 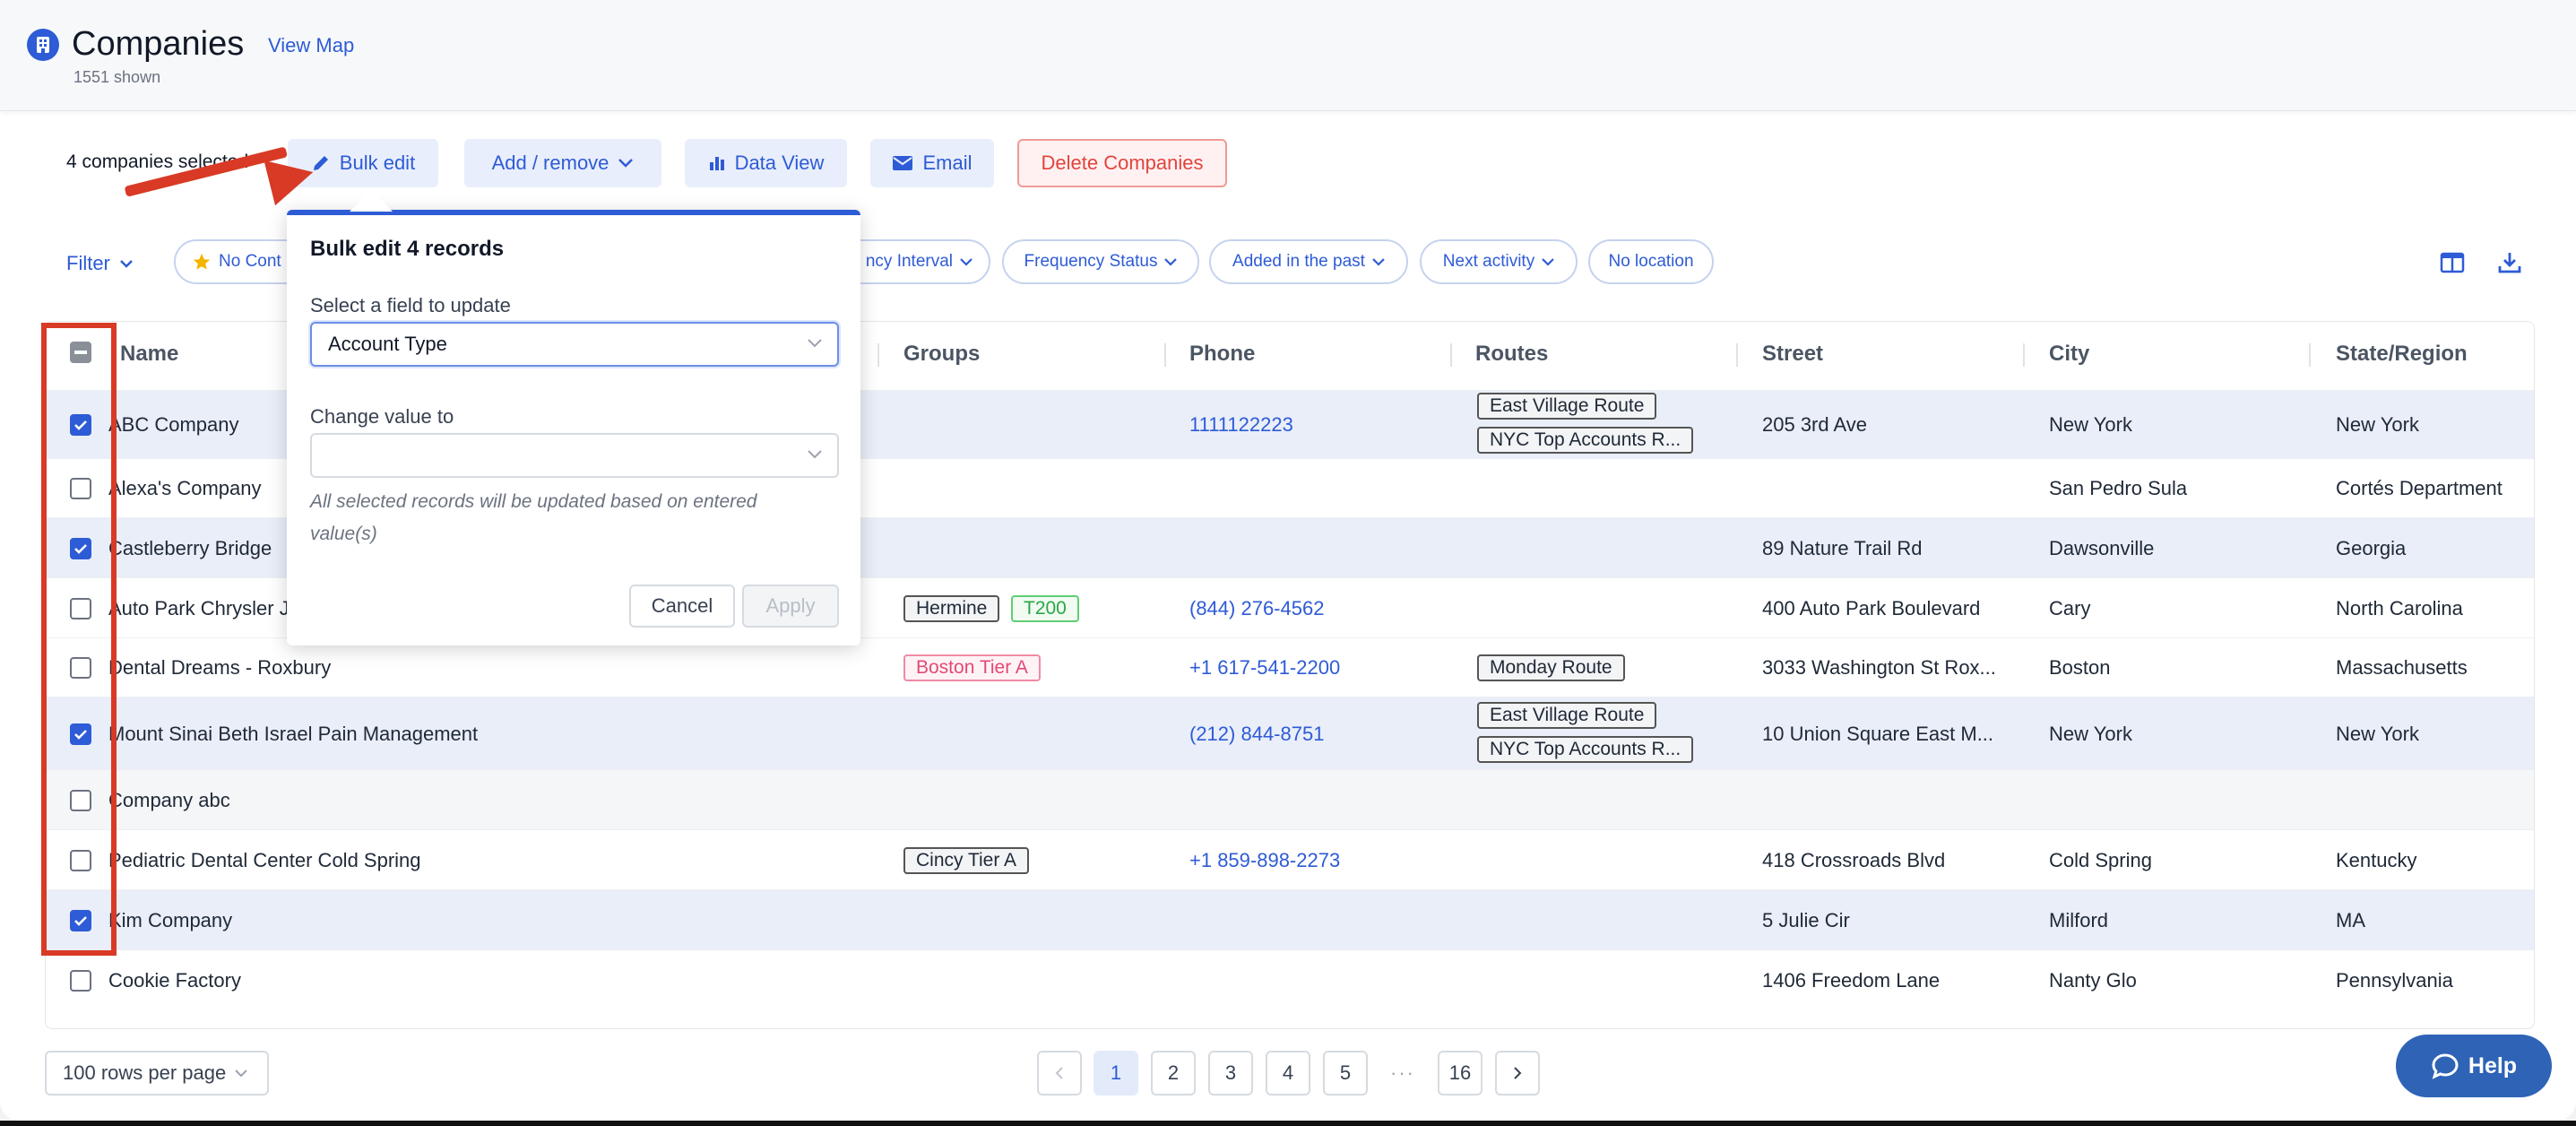 I want to click on page-button: 16, so click(x=1460, y=1073).